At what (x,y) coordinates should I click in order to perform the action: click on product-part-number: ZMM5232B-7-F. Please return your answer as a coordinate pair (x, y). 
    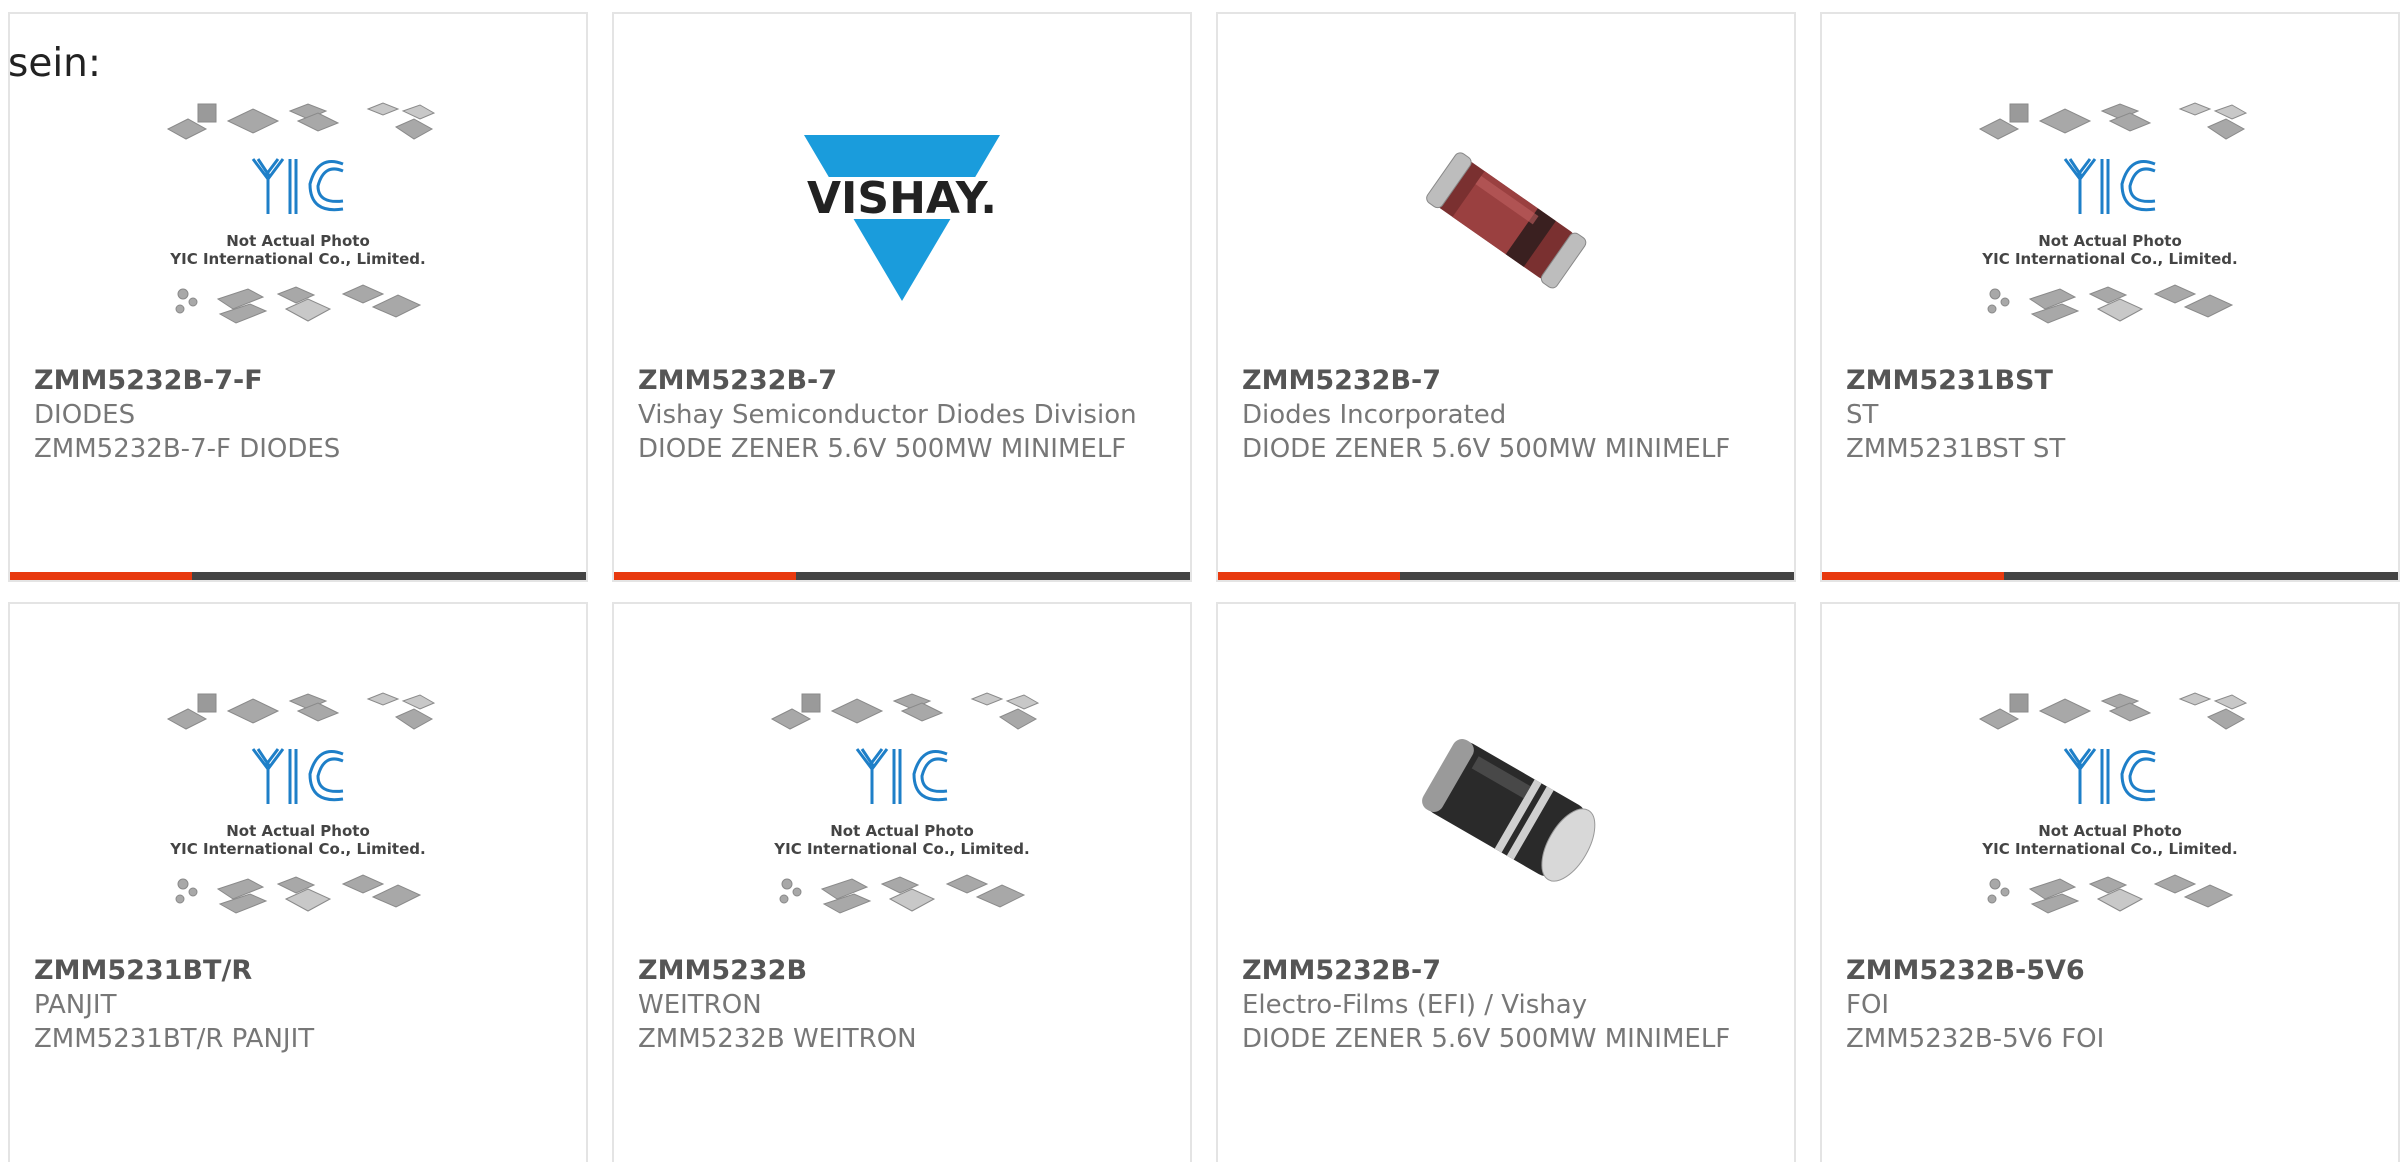
    Looking at the image, I should click on (300, 381).